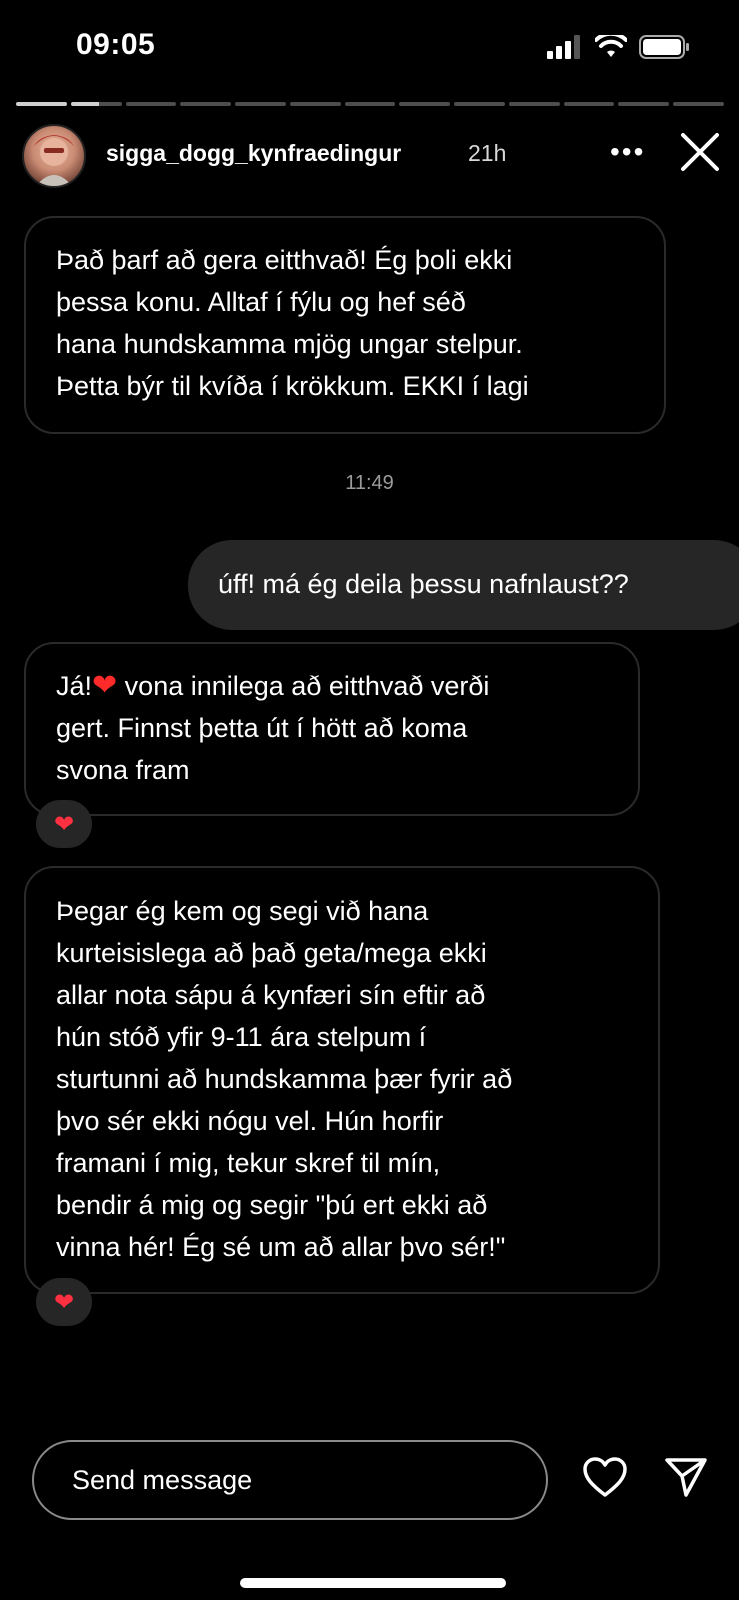 The image size is (739, 1600). I want to click on wifi-icon, so click(611, 46).